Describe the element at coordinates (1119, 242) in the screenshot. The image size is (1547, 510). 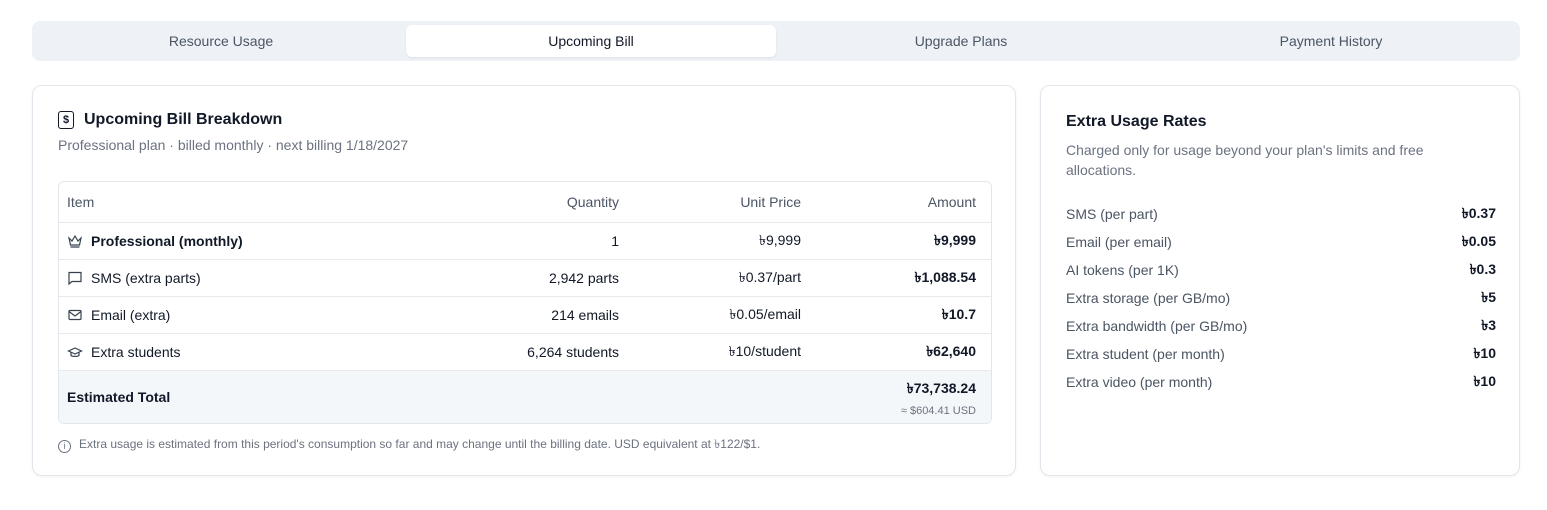
I see `rate-label: Email (per email)` at that location.